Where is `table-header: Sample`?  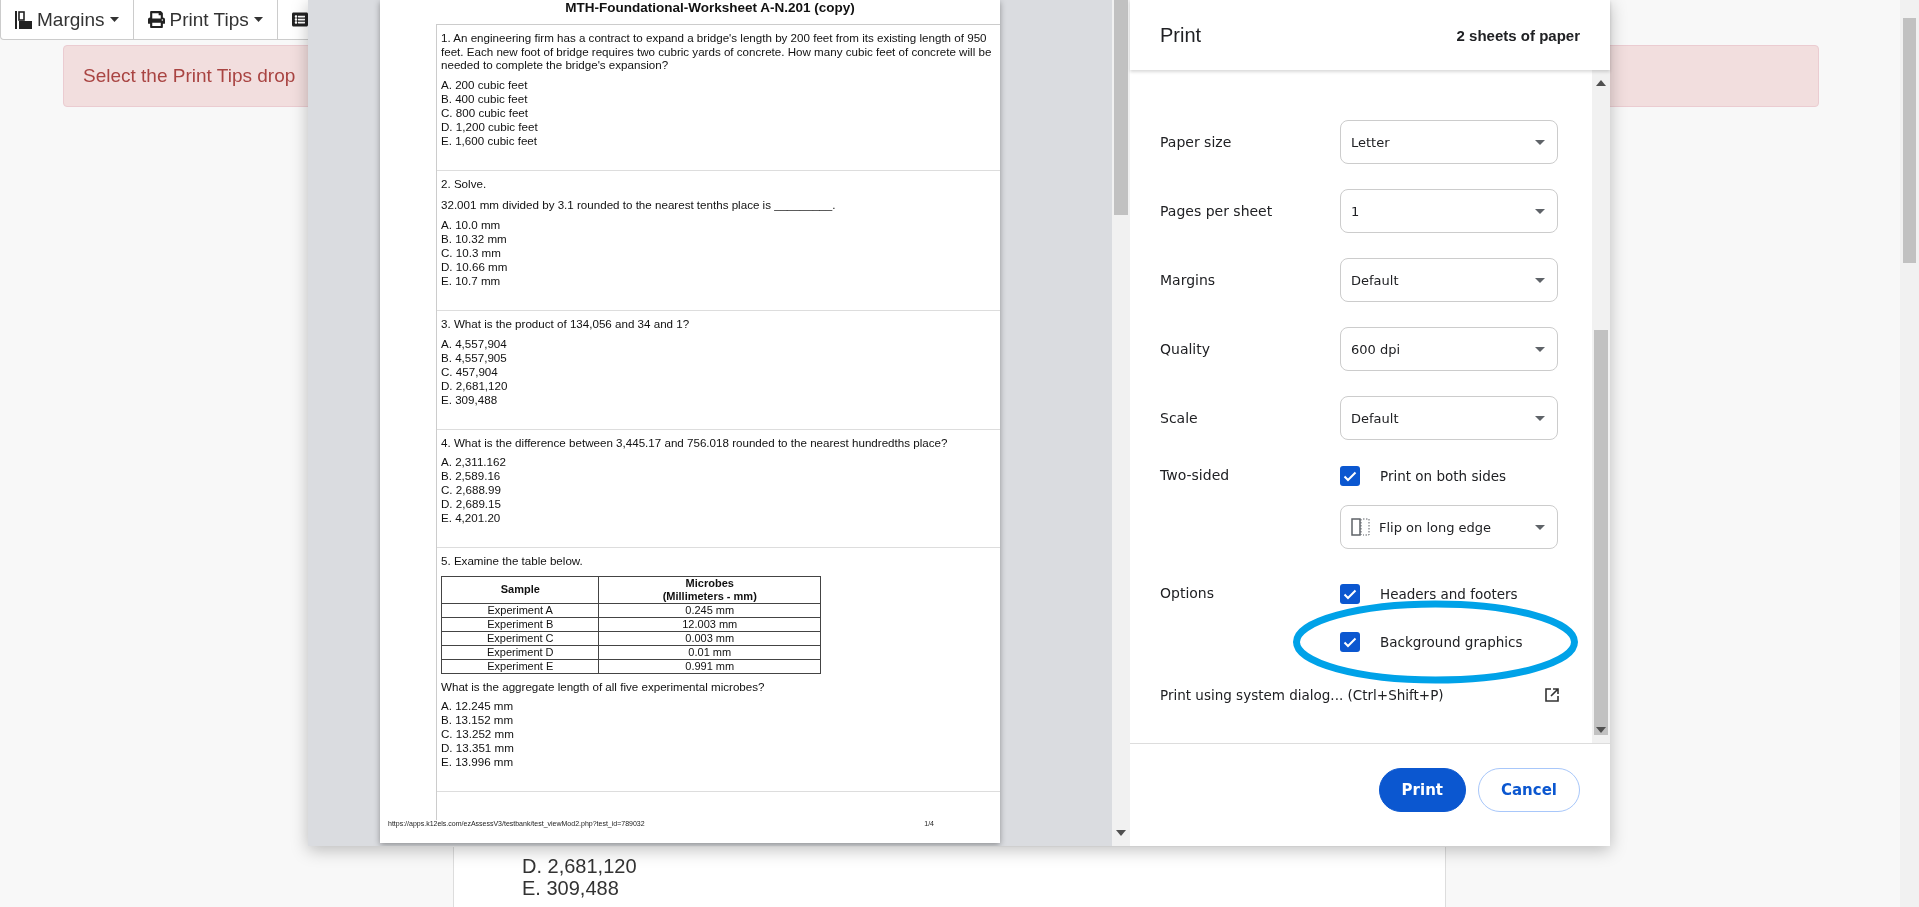 table-header: Sample is located at coordinates (520, 590).